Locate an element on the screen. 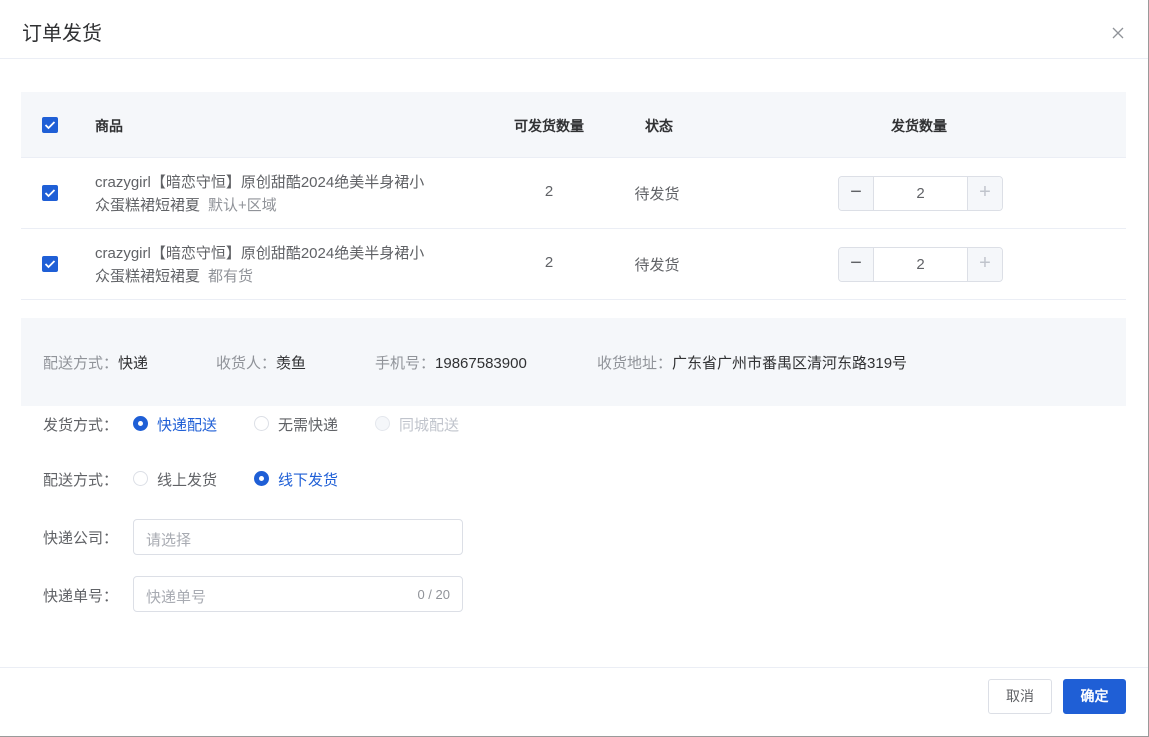 The image size is (1149, 737). info-value: 快递 is located at coordinates (133, 363).